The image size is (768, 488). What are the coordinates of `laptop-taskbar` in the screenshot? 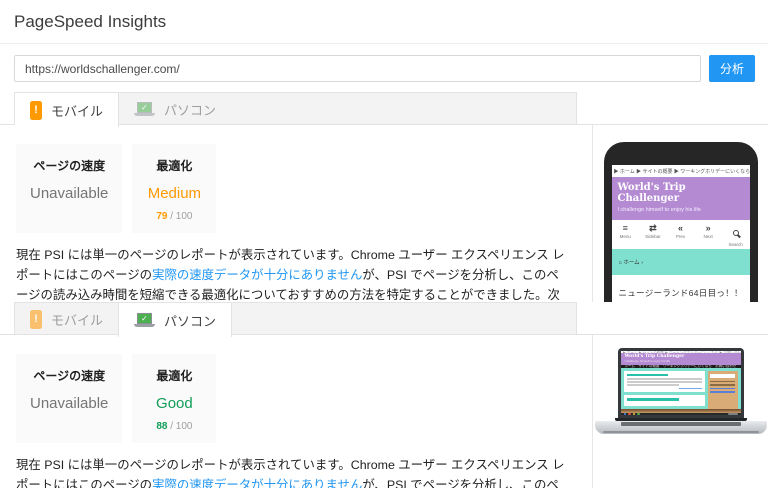 It's located at (680, 413).